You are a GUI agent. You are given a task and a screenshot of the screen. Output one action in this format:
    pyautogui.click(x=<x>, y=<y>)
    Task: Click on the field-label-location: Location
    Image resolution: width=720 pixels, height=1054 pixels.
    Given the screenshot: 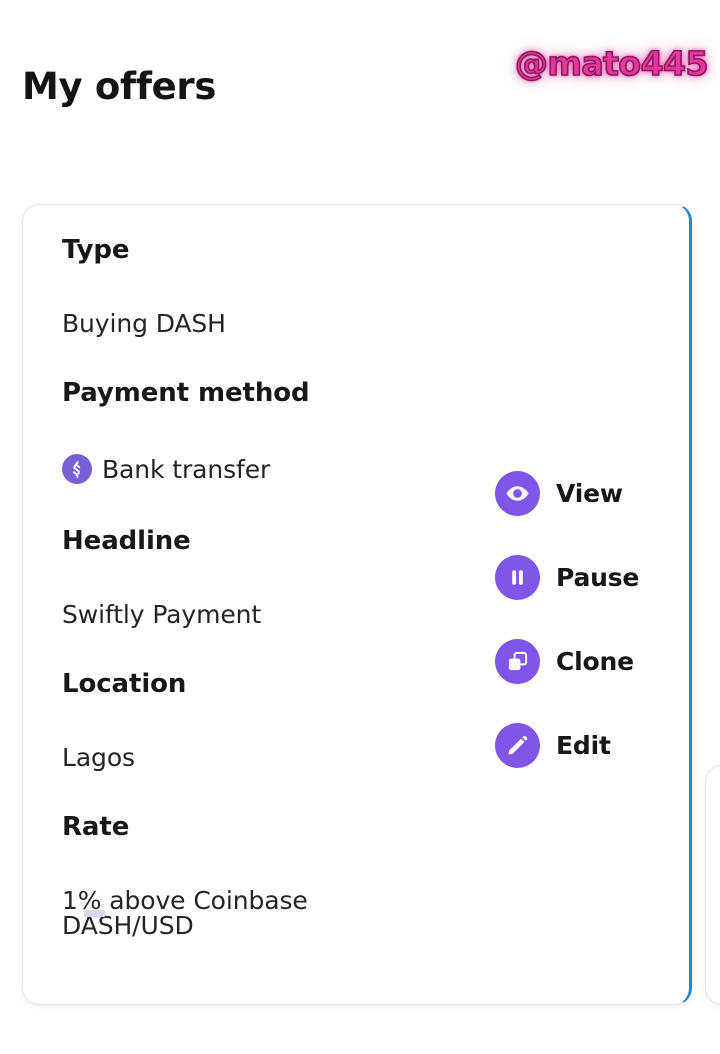 What is the action you would take?
    pyautogui.click(x=124, y=684)
    